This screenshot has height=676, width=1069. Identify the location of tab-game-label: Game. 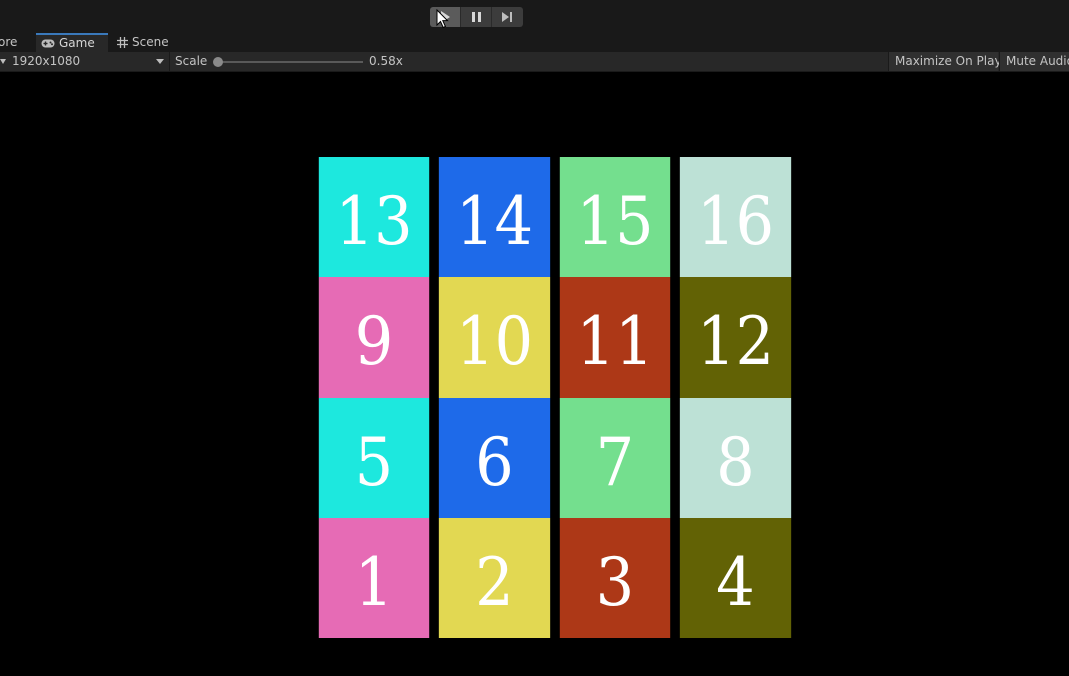
(77, 43).